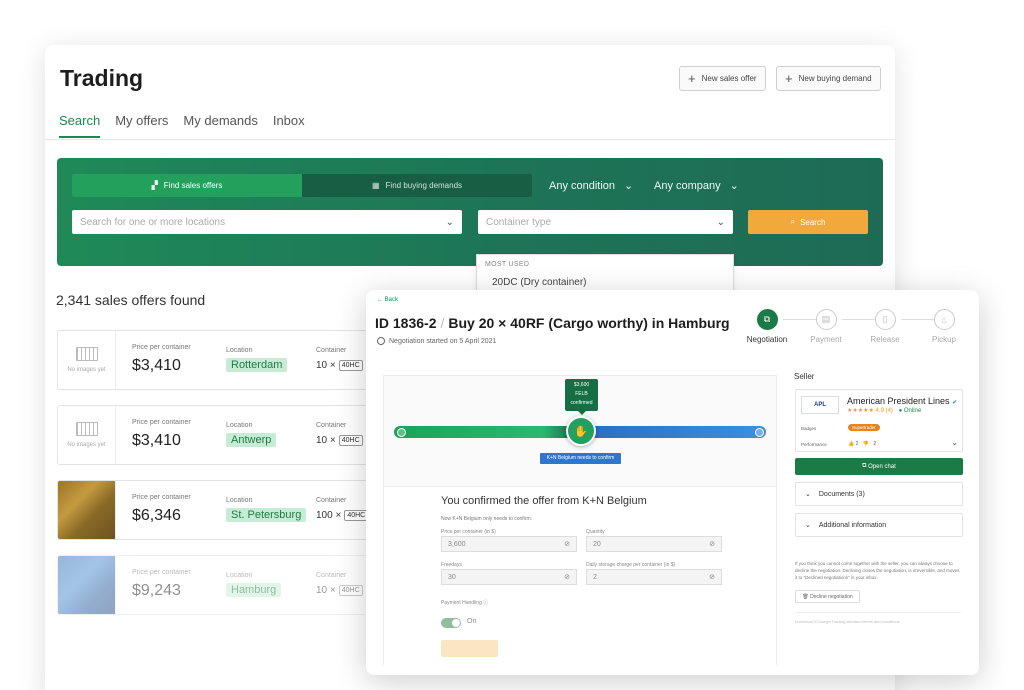 The width and height of the screenshot is (1024, 690). Describe the element at coordinates (826, 326) in the screenshot. I see `step-payment: ▤ Payment` at that location.